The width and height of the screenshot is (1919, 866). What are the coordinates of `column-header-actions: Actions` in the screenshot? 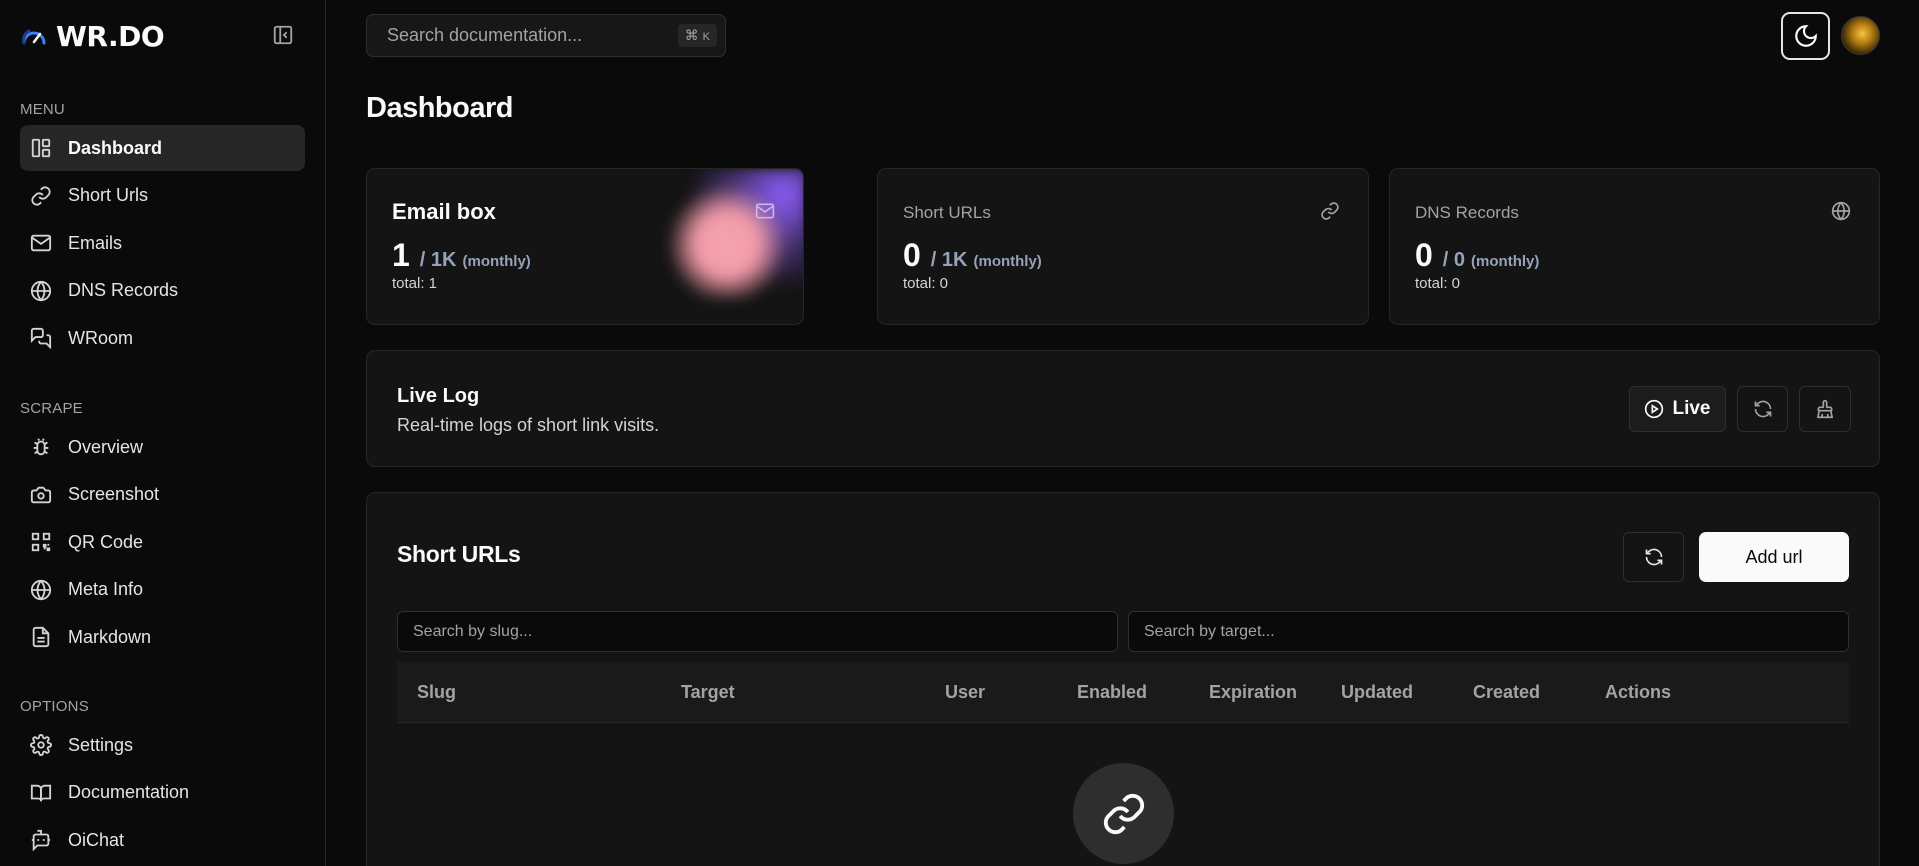 It's located at (1638, 692).